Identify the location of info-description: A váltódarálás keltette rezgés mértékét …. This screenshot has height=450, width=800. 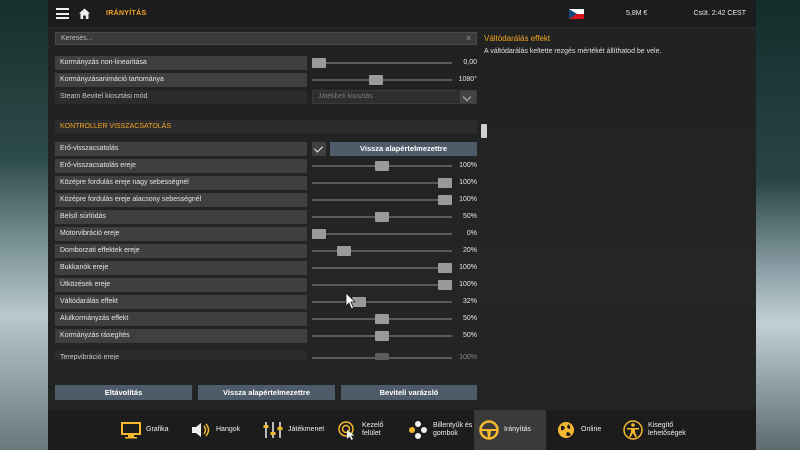
(573, 51).